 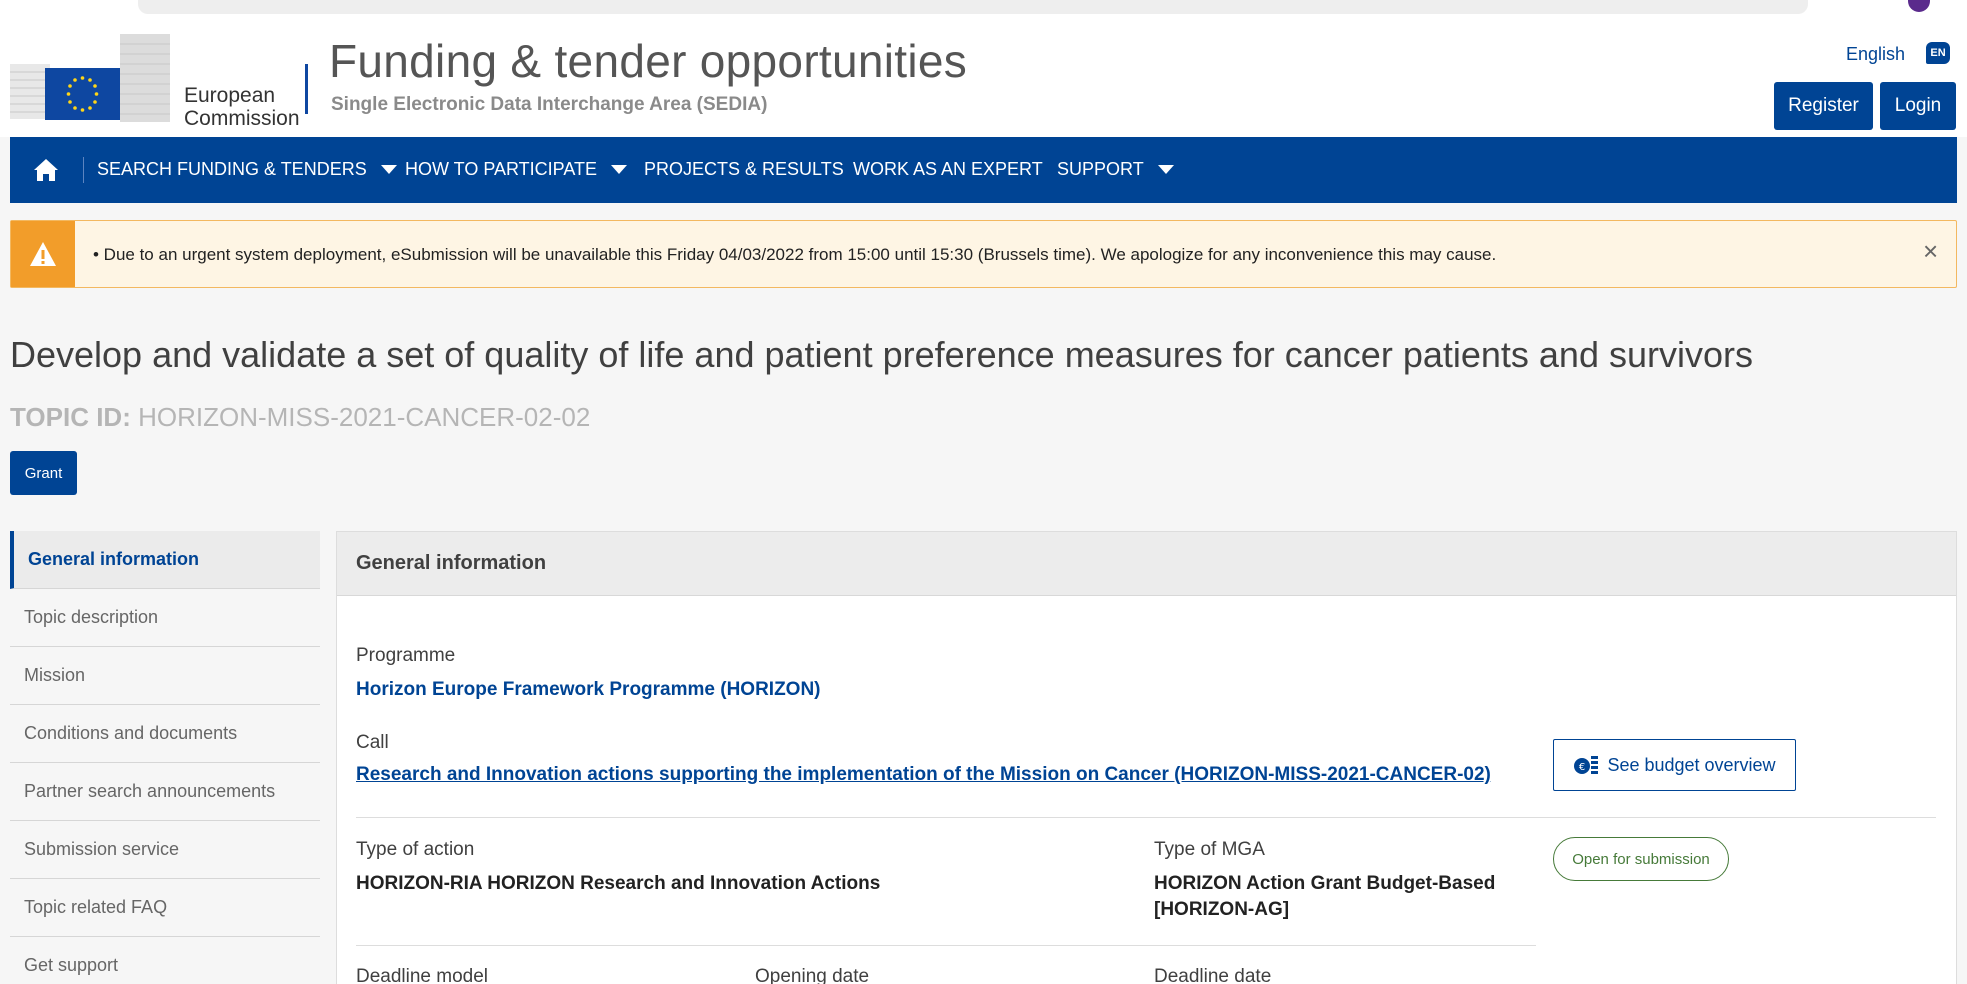 I want to click on budget-coins-icon: €, so click(x=1586, y=765).